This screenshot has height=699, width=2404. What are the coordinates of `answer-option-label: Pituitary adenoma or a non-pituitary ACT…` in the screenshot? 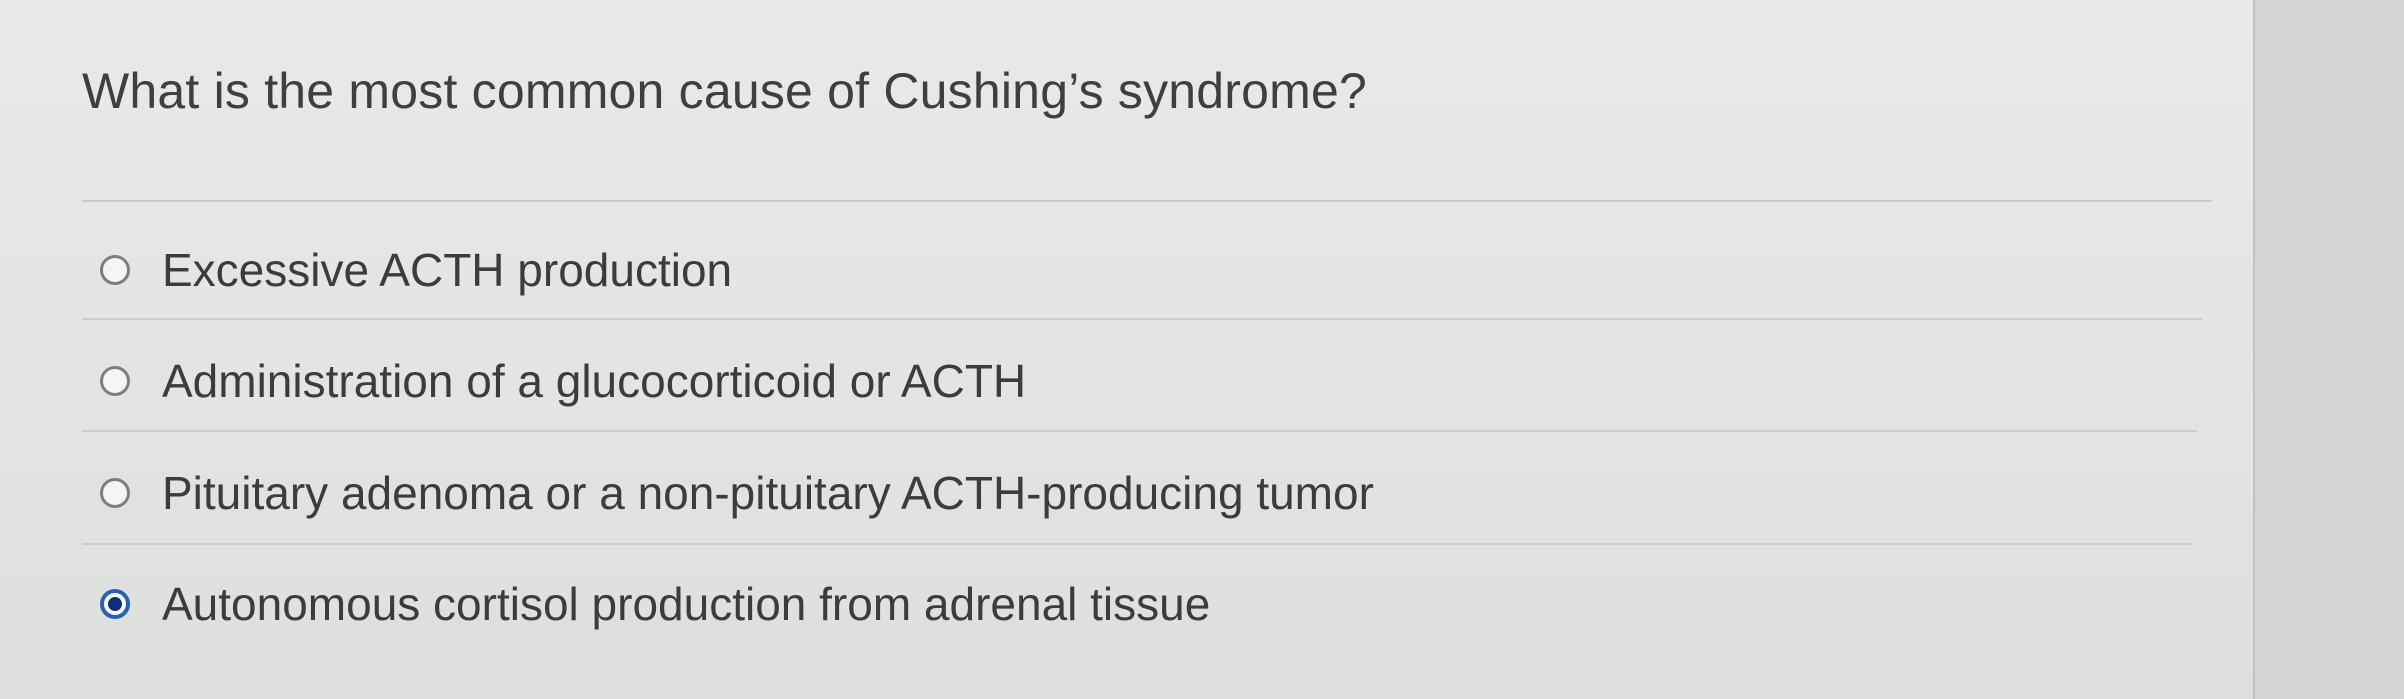 It's located at (768, 493).